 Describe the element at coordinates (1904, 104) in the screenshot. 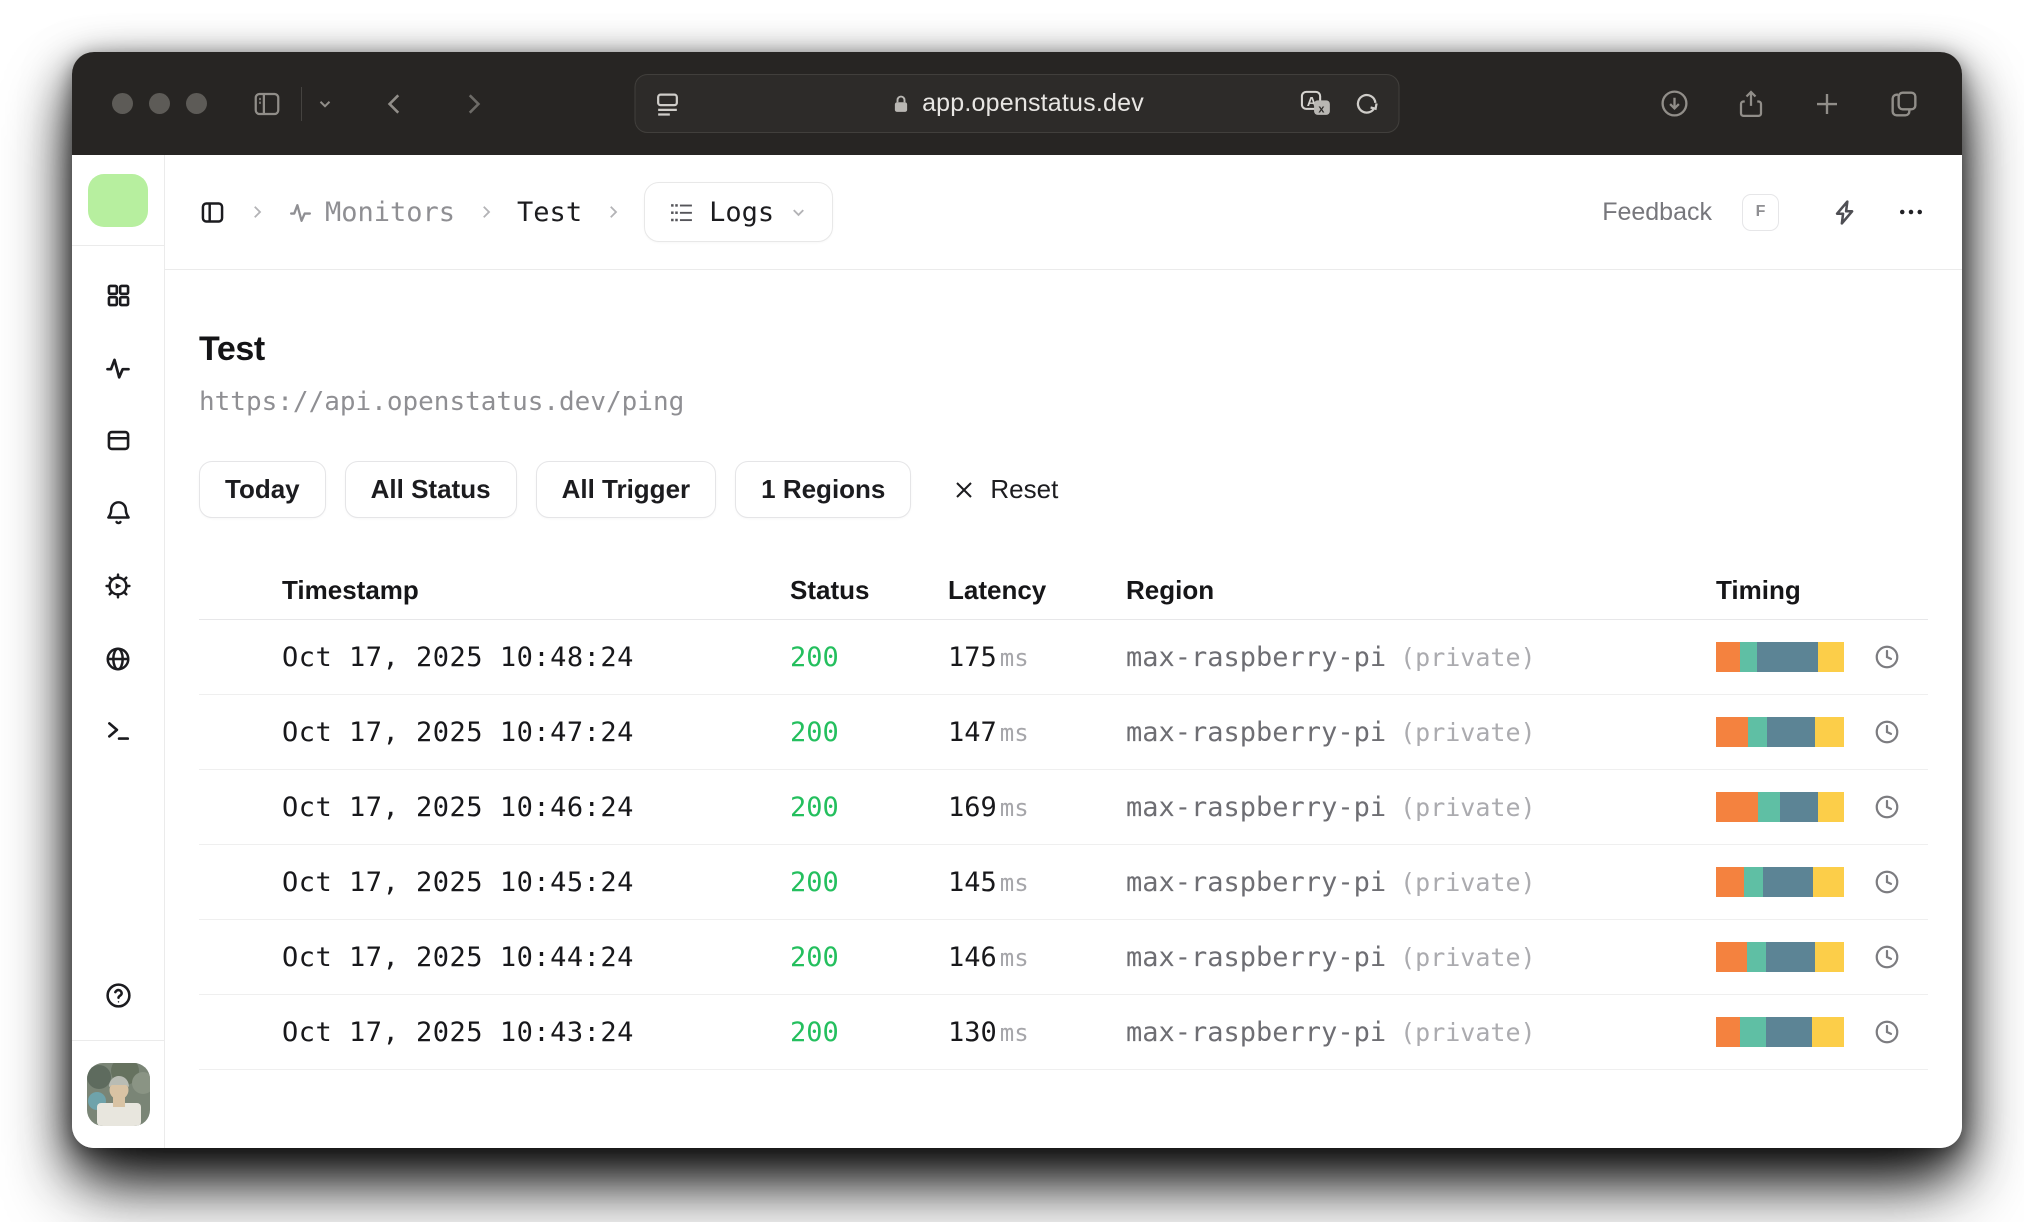

I see `tab-overview-icon` at that location.